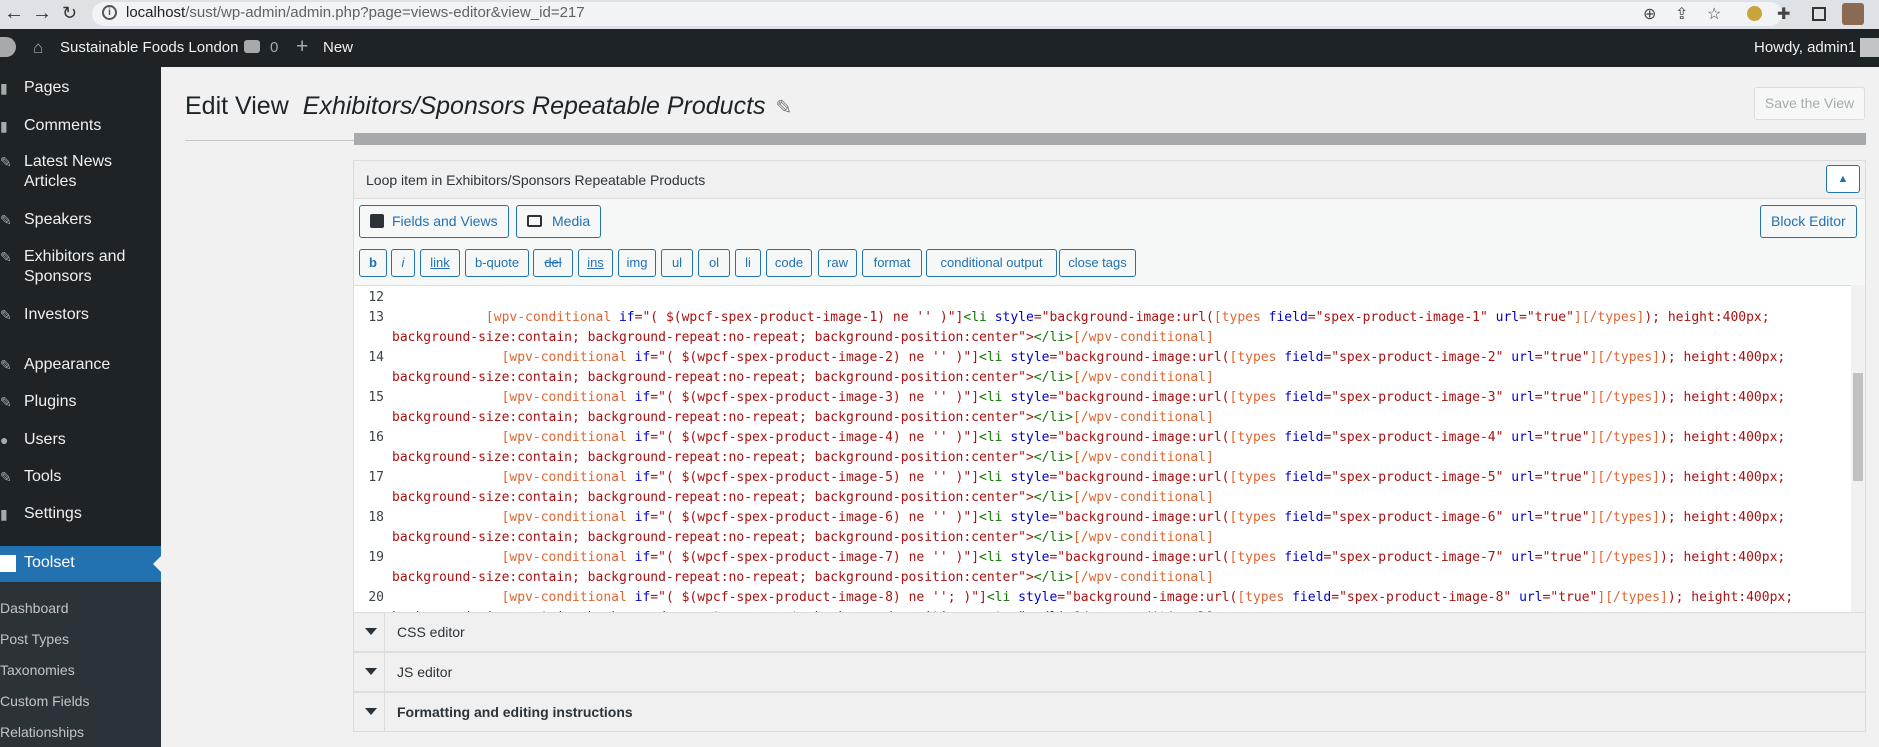 This screenshot has height=747, width=1879. Describe the element at coordinates (338, 47) in the screenshot. I see `new-link: New` at that location.